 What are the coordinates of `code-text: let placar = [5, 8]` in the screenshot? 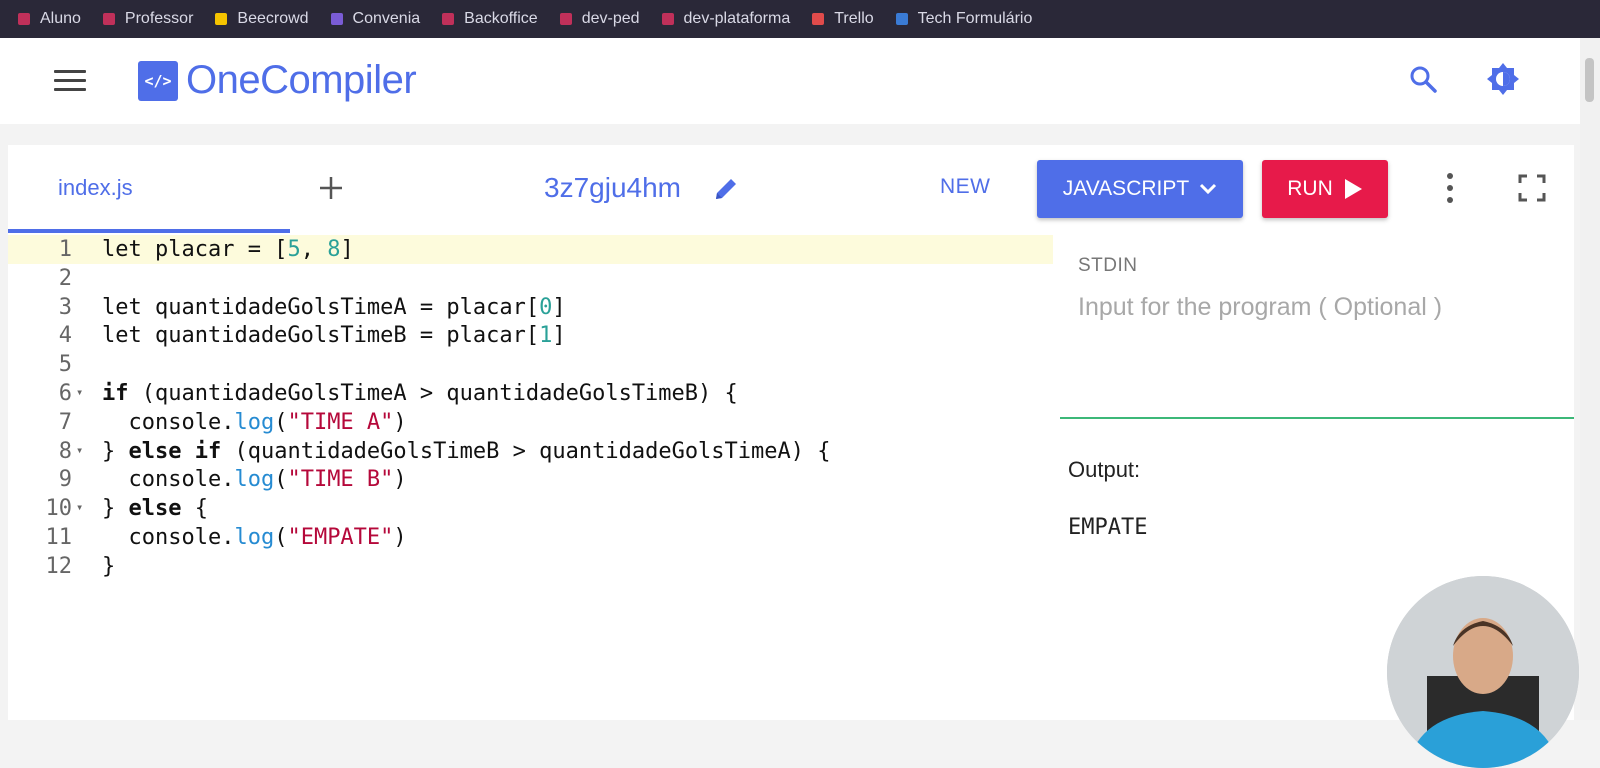 It's located at (228, 249).